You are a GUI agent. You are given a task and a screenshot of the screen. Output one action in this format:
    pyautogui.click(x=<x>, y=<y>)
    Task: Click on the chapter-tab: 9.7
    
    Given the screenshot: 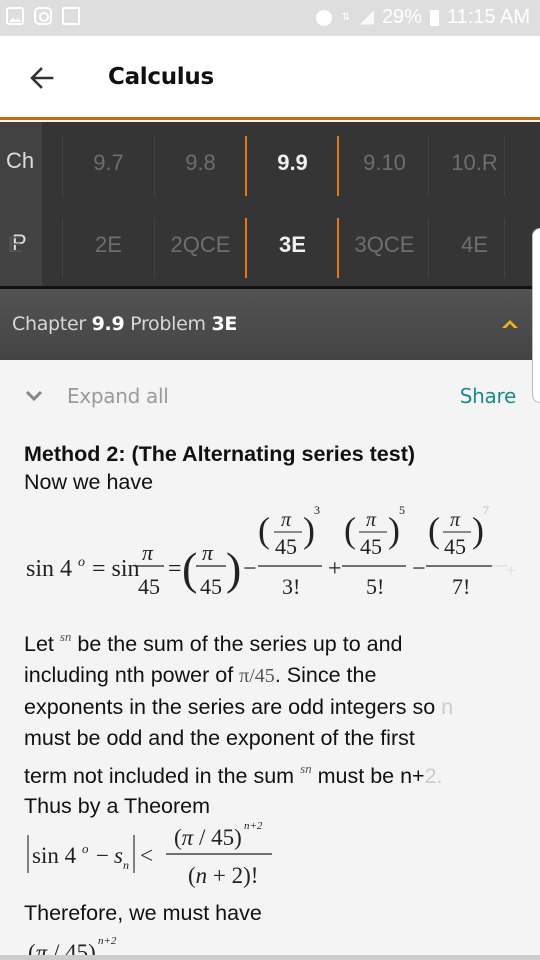 What is the action you would take?
    pyautogui.click(x=108, y=163)
    